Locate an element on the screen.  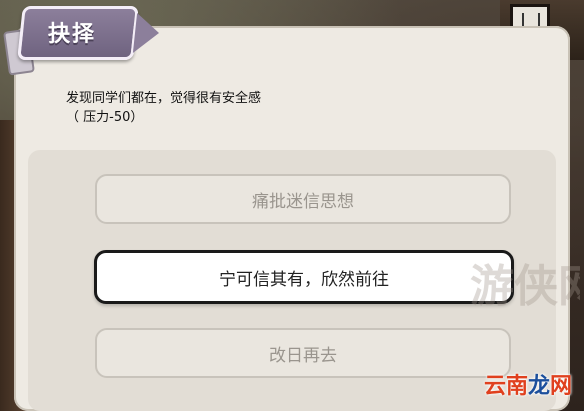
choice-label: 宁可信其有，欣然前往 is located at coordinates (304, 279).